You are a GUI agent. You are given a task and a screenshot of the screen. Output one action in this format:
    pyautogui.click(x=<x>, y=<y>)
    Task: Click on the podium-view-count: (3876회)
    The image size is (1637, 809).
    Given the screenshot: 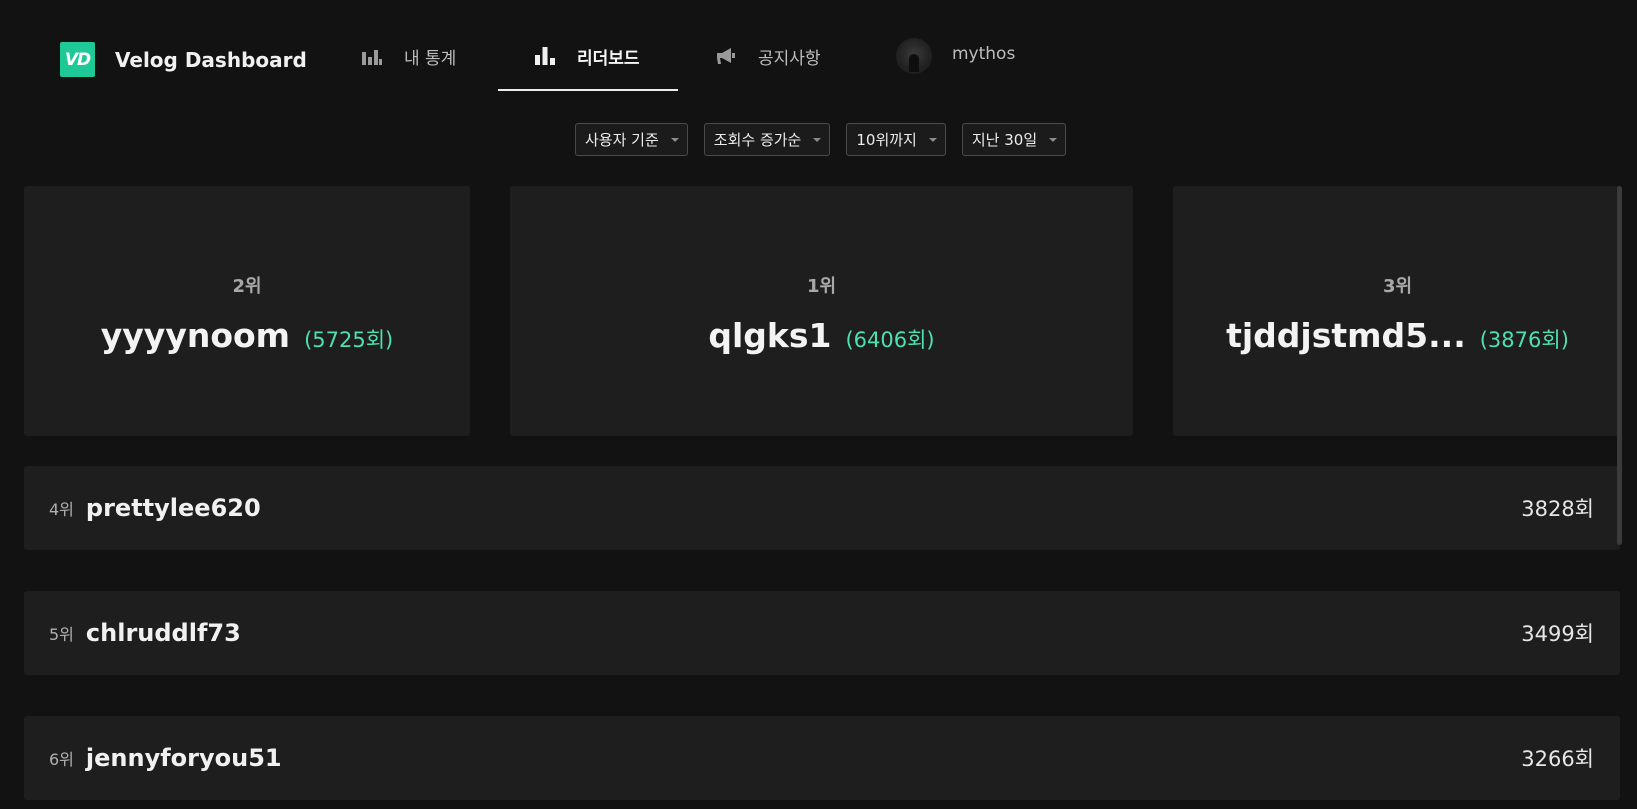 What is the action you would take?
    pyautogui.click(x=1524, y=340)
    